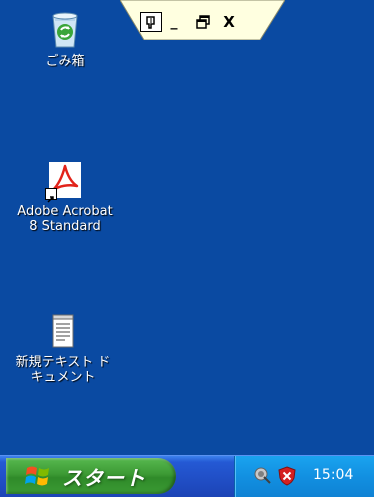 The width and height of the screenshot is (374, 497). I want to click on system-tray: 15:04, so click(304, 476).